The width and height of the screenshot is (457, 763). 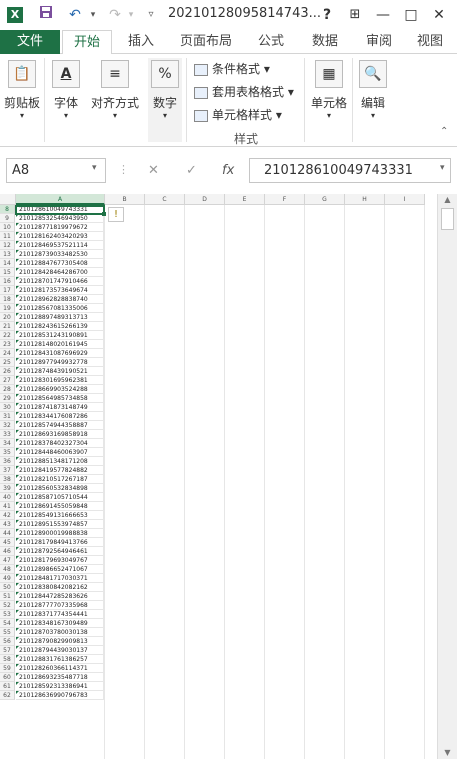 I want to click on row-header: 20, so click(x=7, y=317).